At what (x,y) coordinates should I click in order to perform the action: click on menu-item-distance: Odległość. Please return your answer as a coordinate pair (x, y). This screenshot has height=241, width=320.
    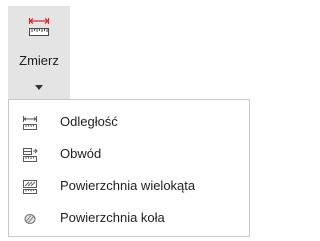
    Looking at the image, I should click on (129, 123).